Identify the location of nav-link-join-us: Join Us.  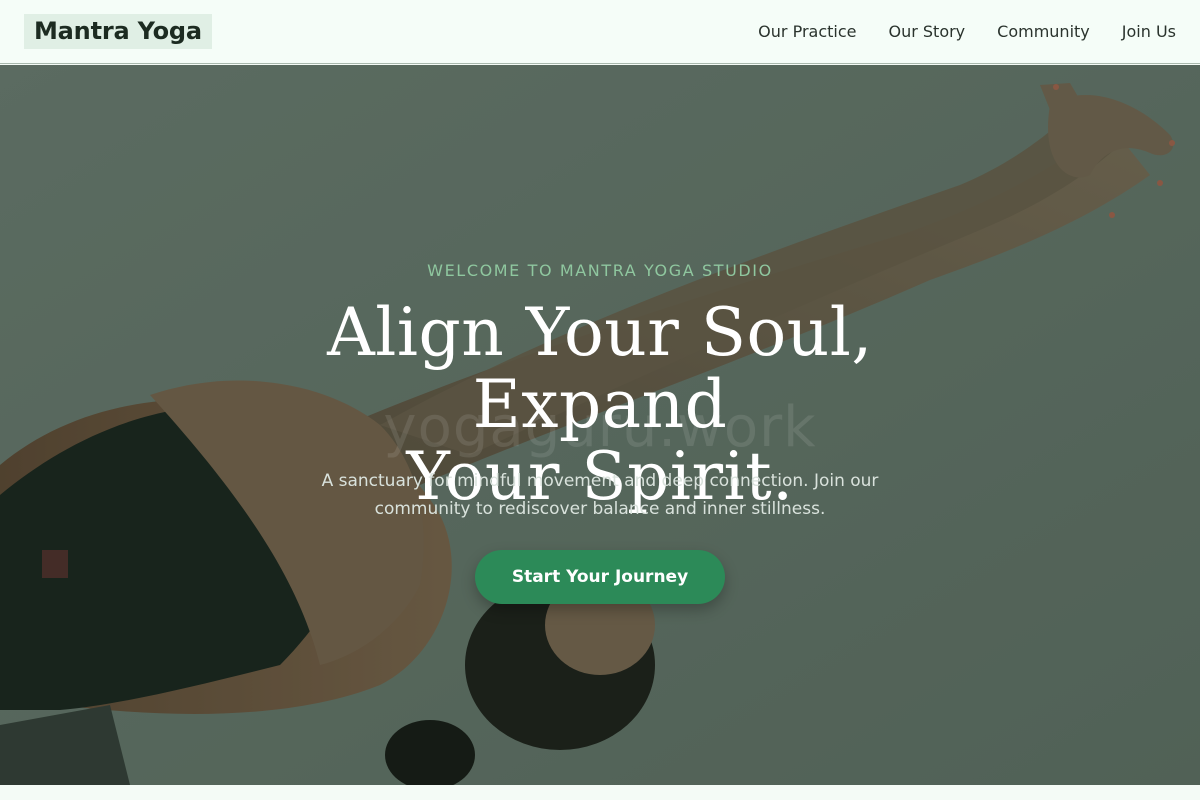
(1149, 31).